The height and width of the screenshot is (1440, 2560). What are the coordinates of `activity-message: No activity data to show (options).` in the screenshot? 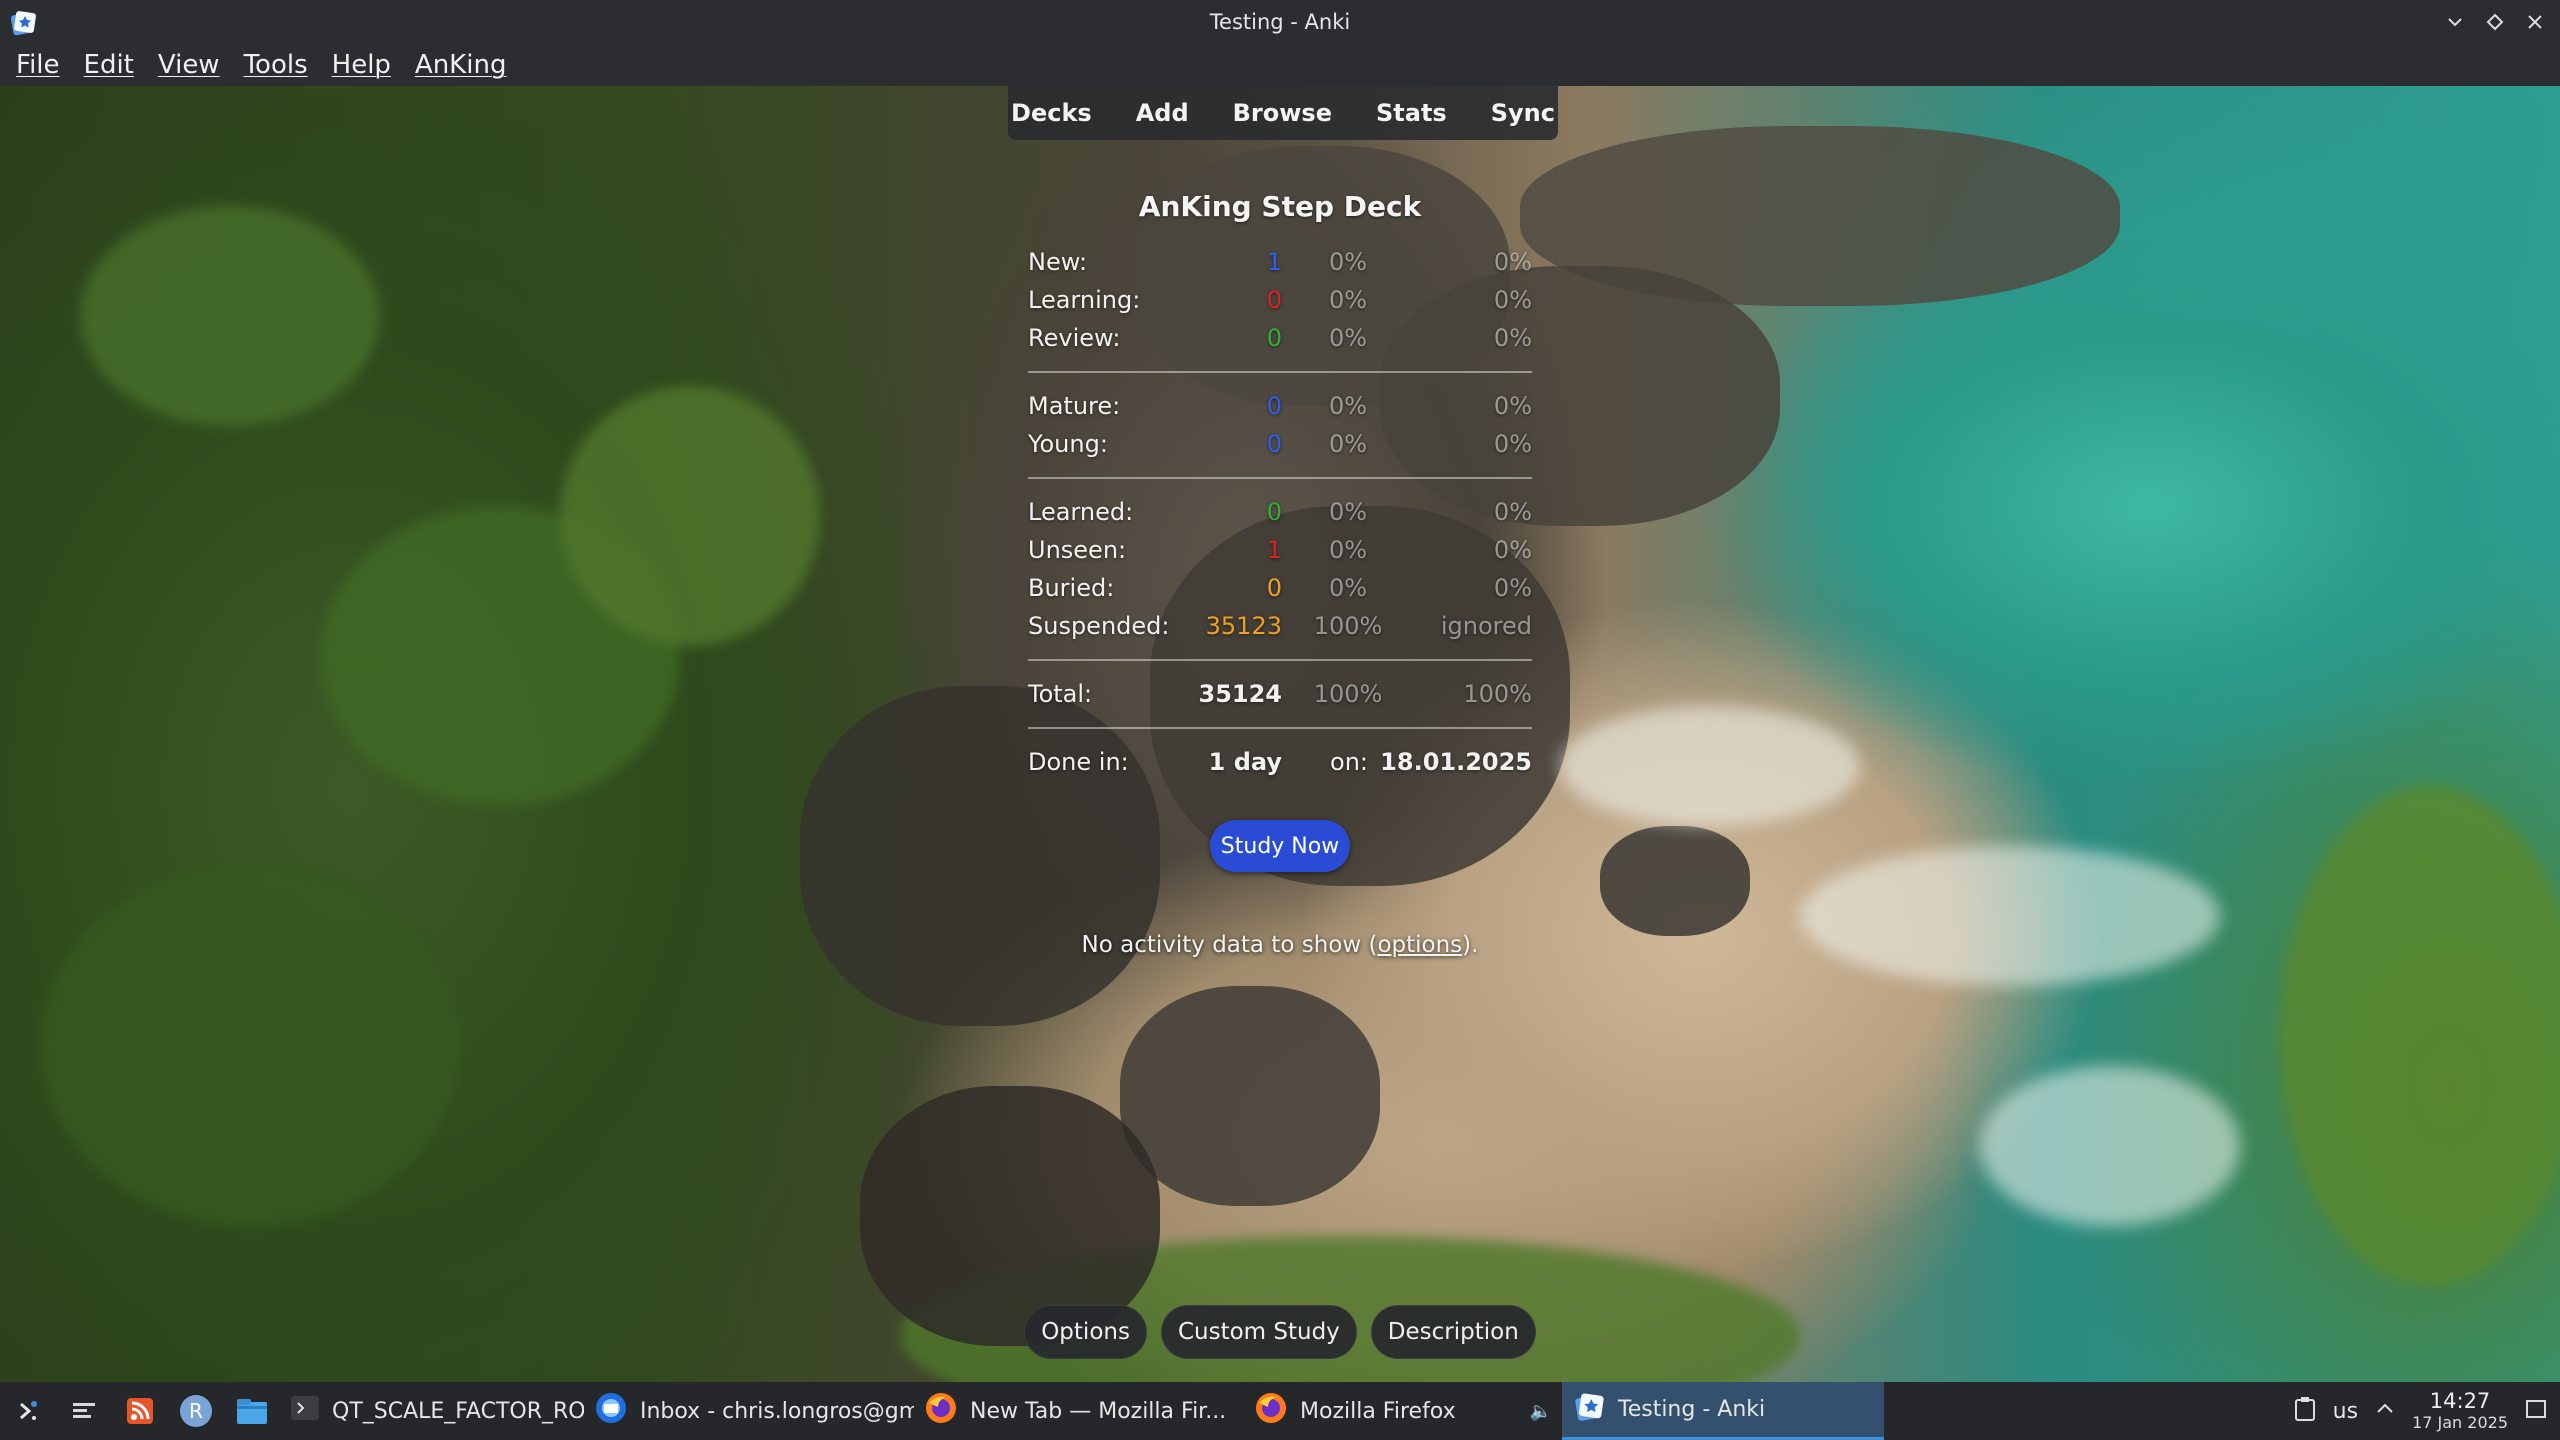 It's located at (1280, 945).